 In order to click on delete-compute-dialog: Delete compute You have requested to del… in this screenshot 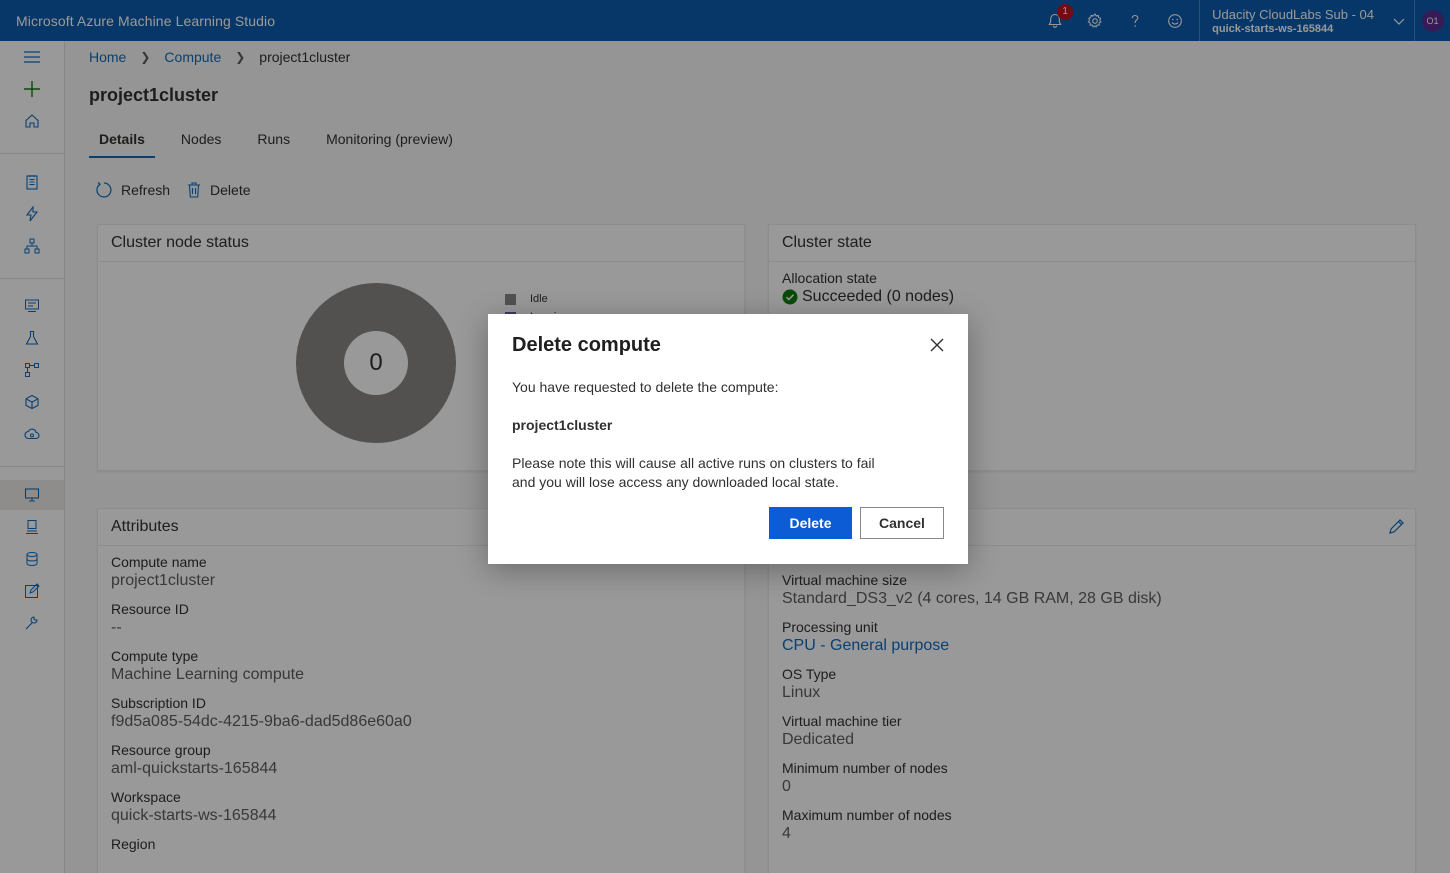, I will do `click(728, 439)`.